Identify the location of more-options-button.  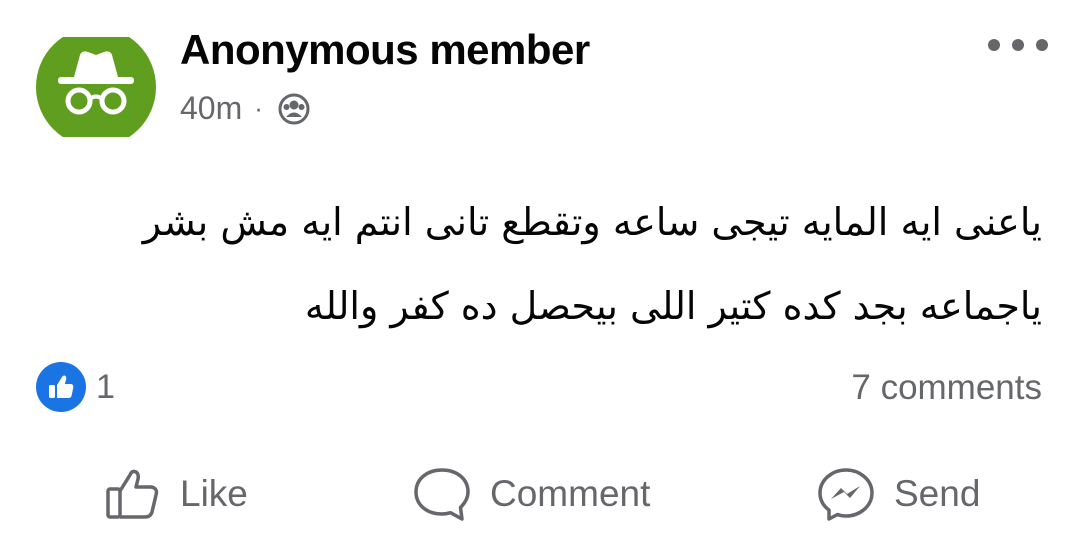
(1018, 45).